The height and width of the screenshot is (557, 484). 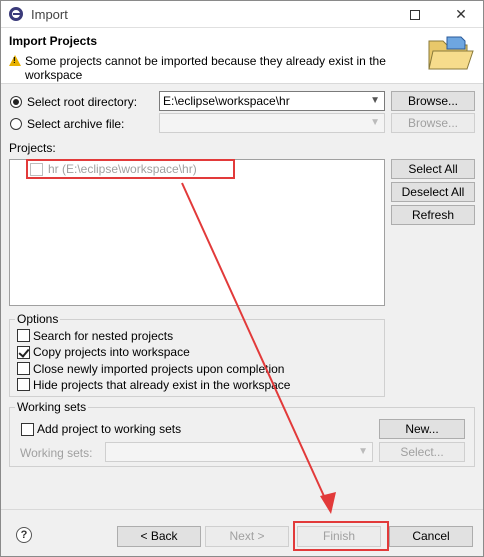 I want to click on hide-existing-checkbox, so click(x=23, y=384).